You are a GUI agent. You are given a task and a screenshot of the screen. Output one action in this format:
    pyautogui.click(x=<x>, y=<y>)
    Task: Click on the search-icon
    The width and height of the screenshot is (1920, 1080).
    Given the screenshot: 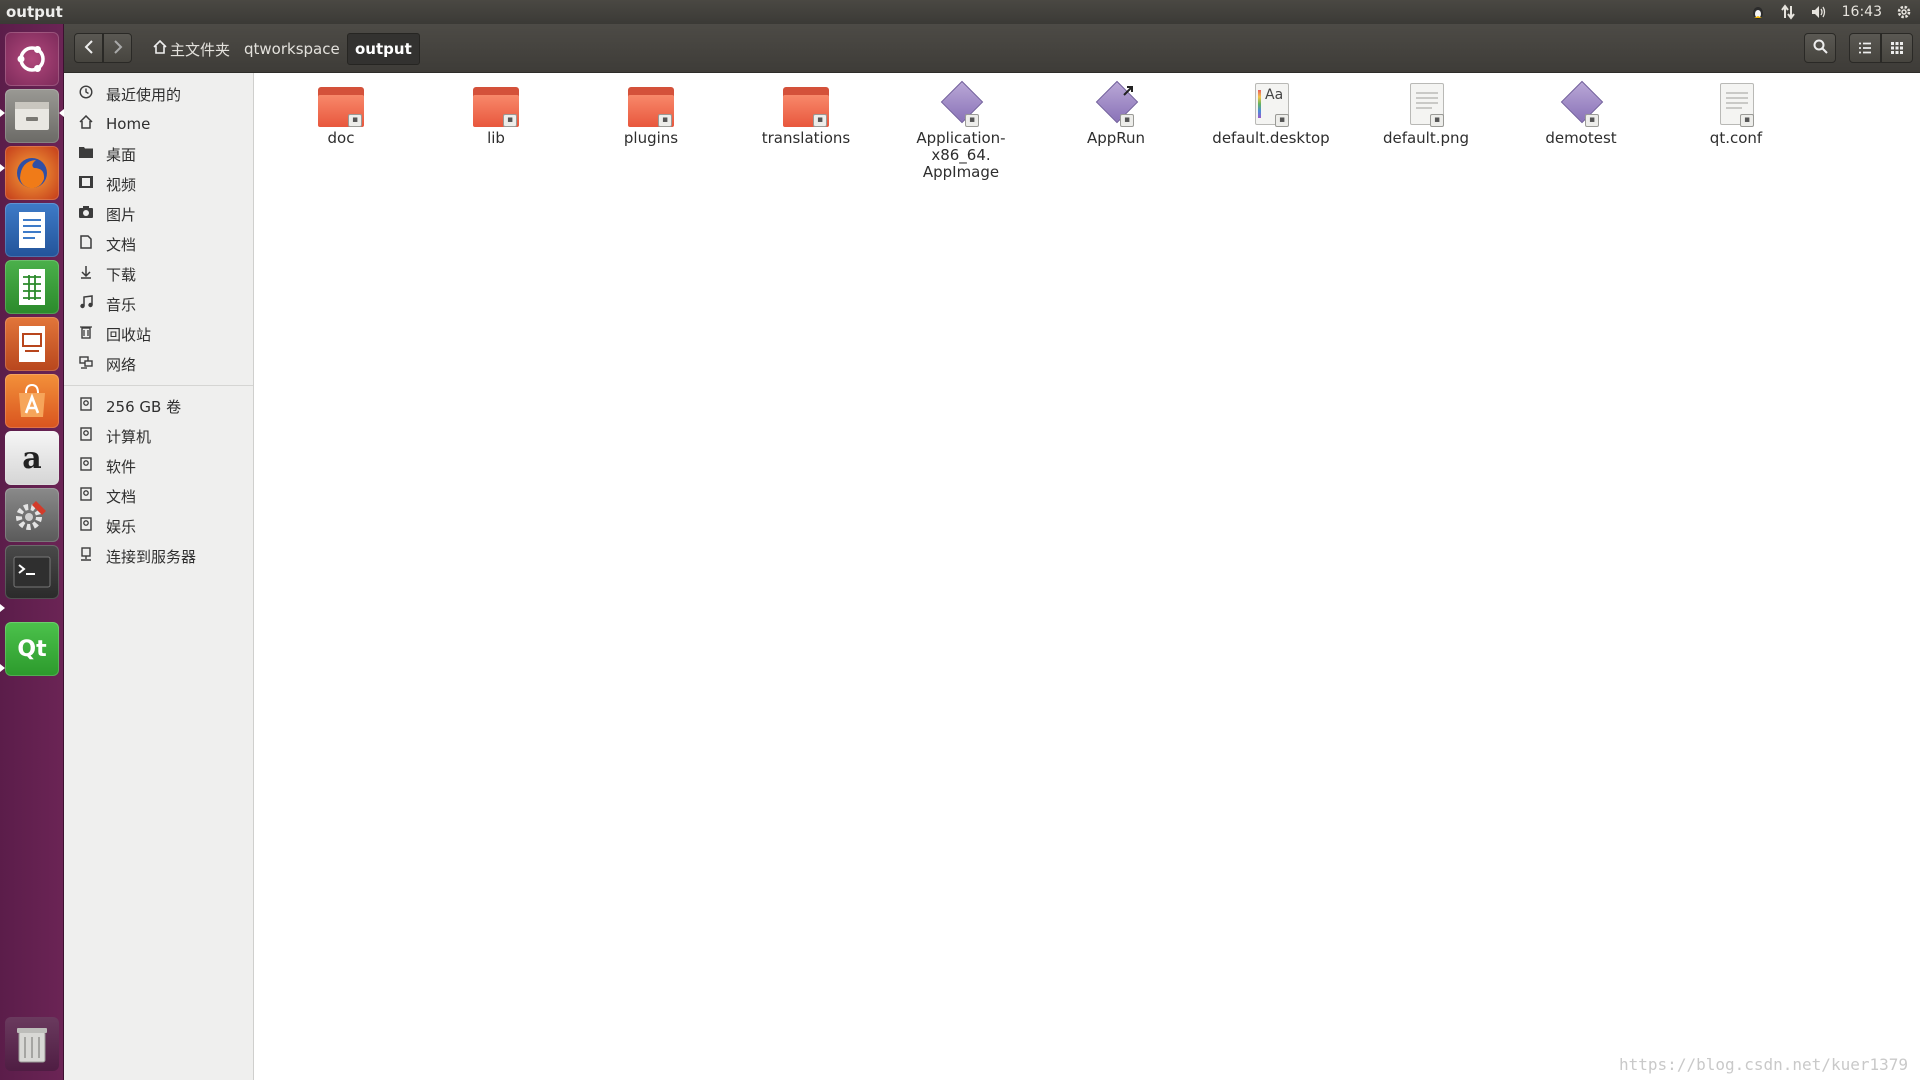 What is the action you would take?
    pyautogui.click(x=1820, y=48)
    